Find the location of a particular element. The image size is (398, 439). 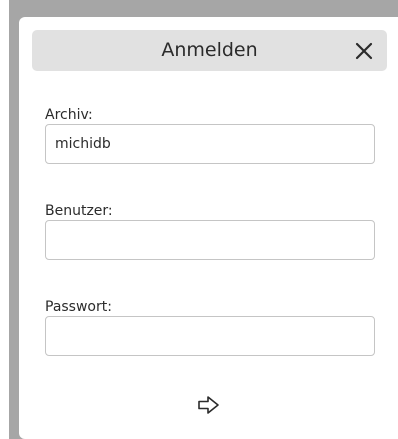

close-button is located at coordinates (364, 51).